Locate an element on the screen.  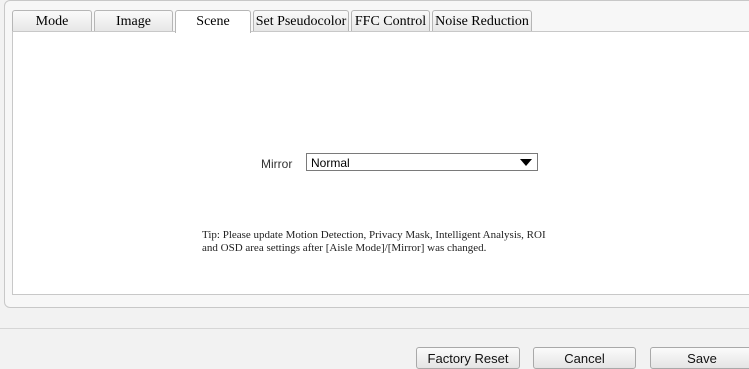
factory-reset-button: Factory Reset is located at coordinates (468, 358).